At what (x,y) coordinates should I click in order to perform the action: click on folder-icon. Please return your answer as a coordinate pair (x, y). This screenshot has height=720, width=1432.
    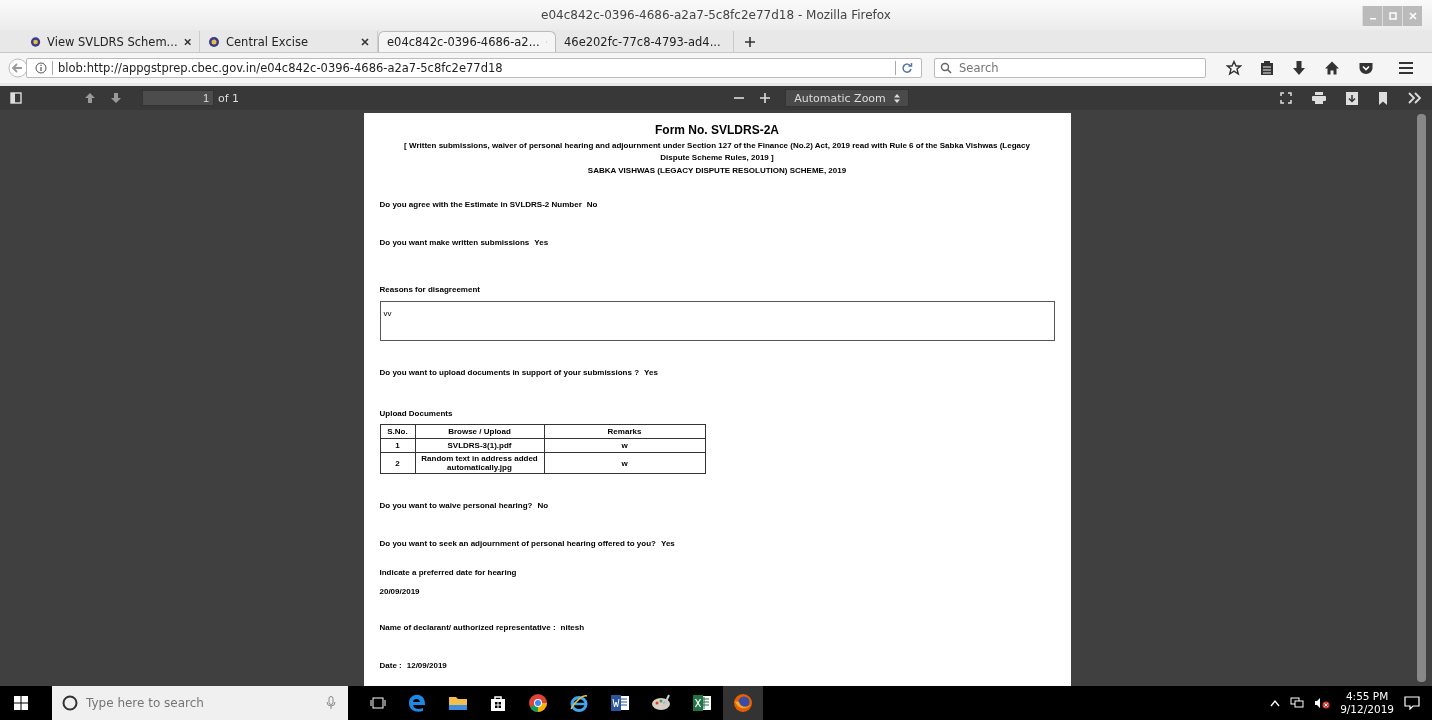
    Looking at the image, I should click on (458, 703).